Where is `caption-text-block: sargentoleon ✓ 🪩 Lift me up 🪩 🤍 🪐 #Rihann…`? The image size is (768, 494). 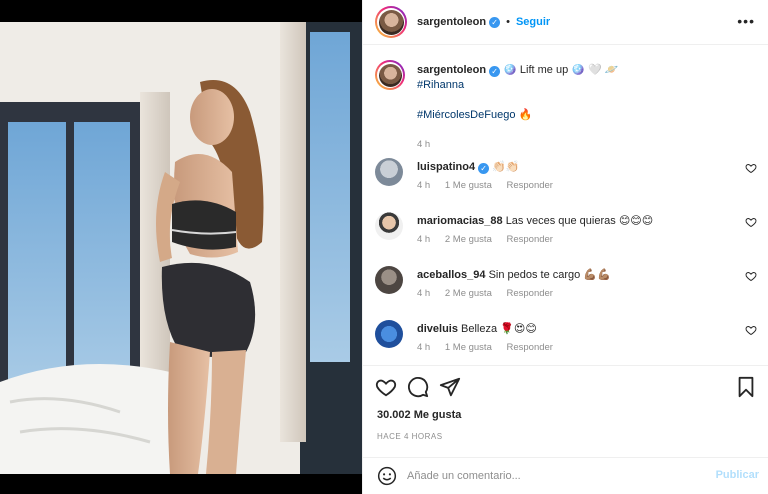 caption-text-block: sargentoleon ✓ 🪩 Lift me up 🪩 🤍 🪐 #Rihann… is located at coordinates (582, 93).